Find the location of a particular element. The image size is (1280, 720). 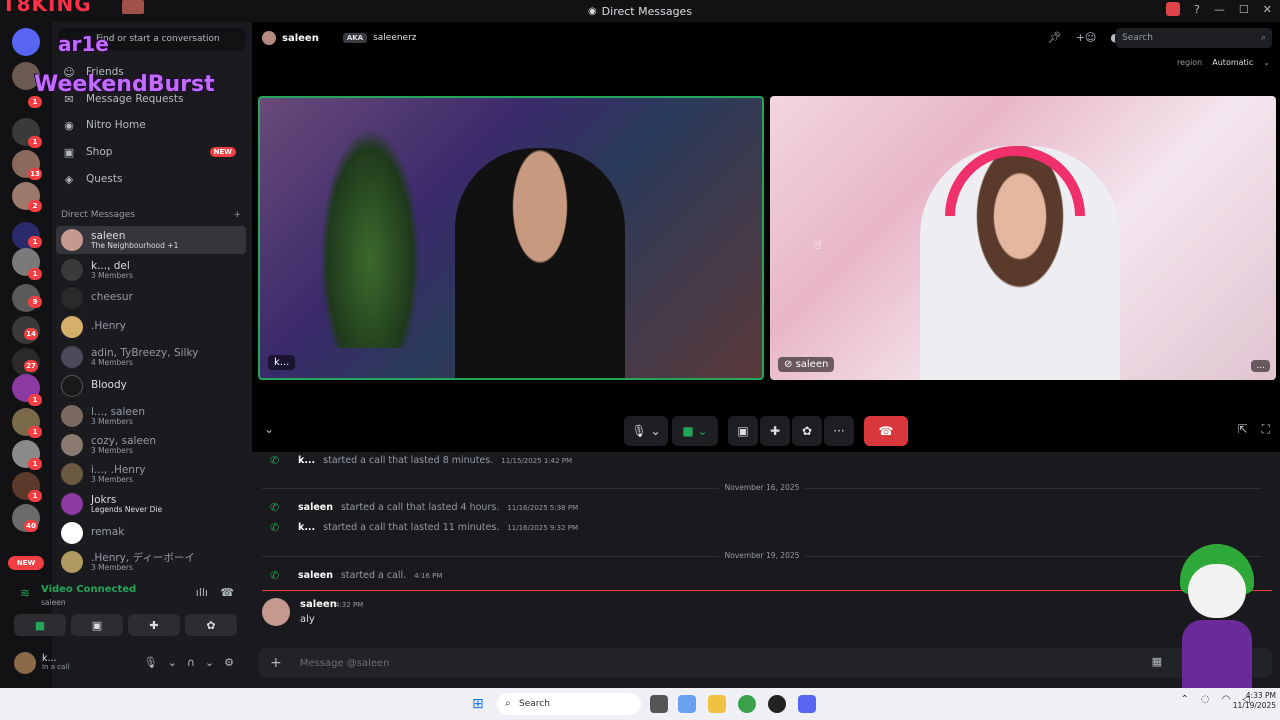

nav-quests: ◈ Quests is located at coordinates (152, 179).